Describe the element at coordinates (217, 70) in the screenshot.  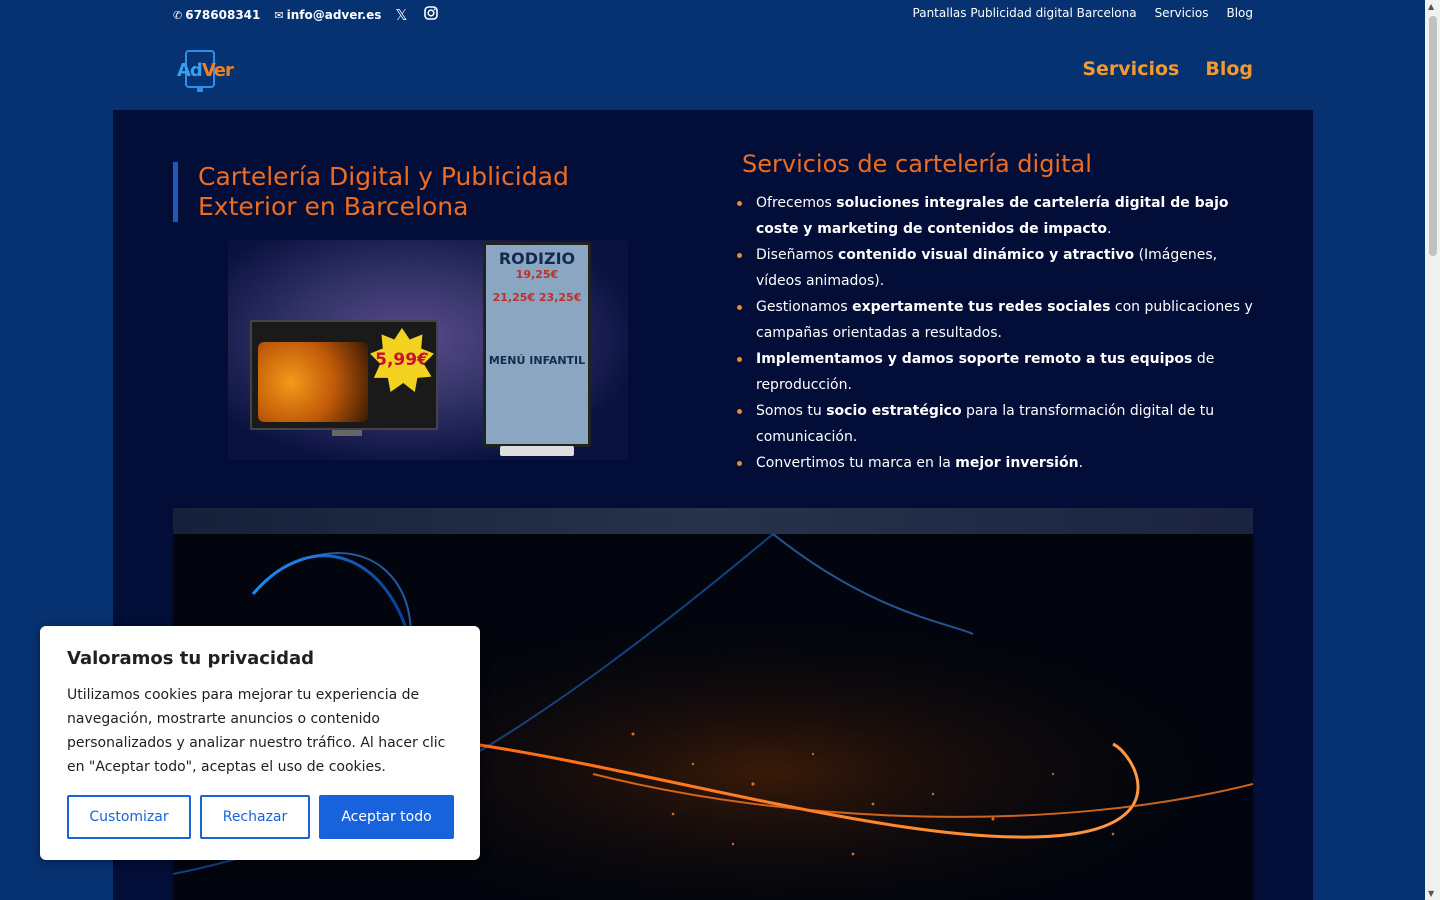
I see `logo-ver-text: Ver` at that location.